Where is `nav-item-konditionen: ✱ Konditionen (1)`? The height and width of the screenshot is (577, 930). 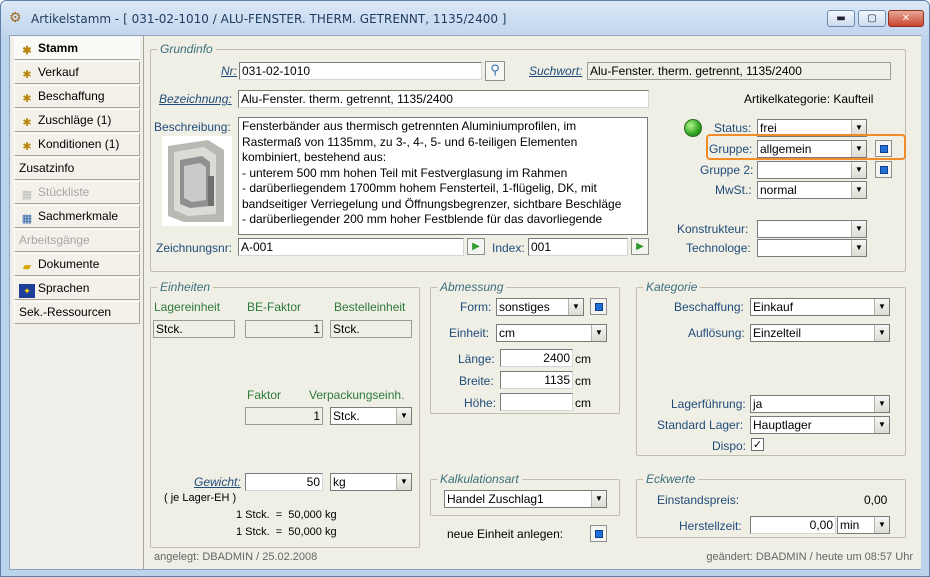
nav-item-konditionen: ✱ Konditionen (1) is located at coordinates (77, 144).